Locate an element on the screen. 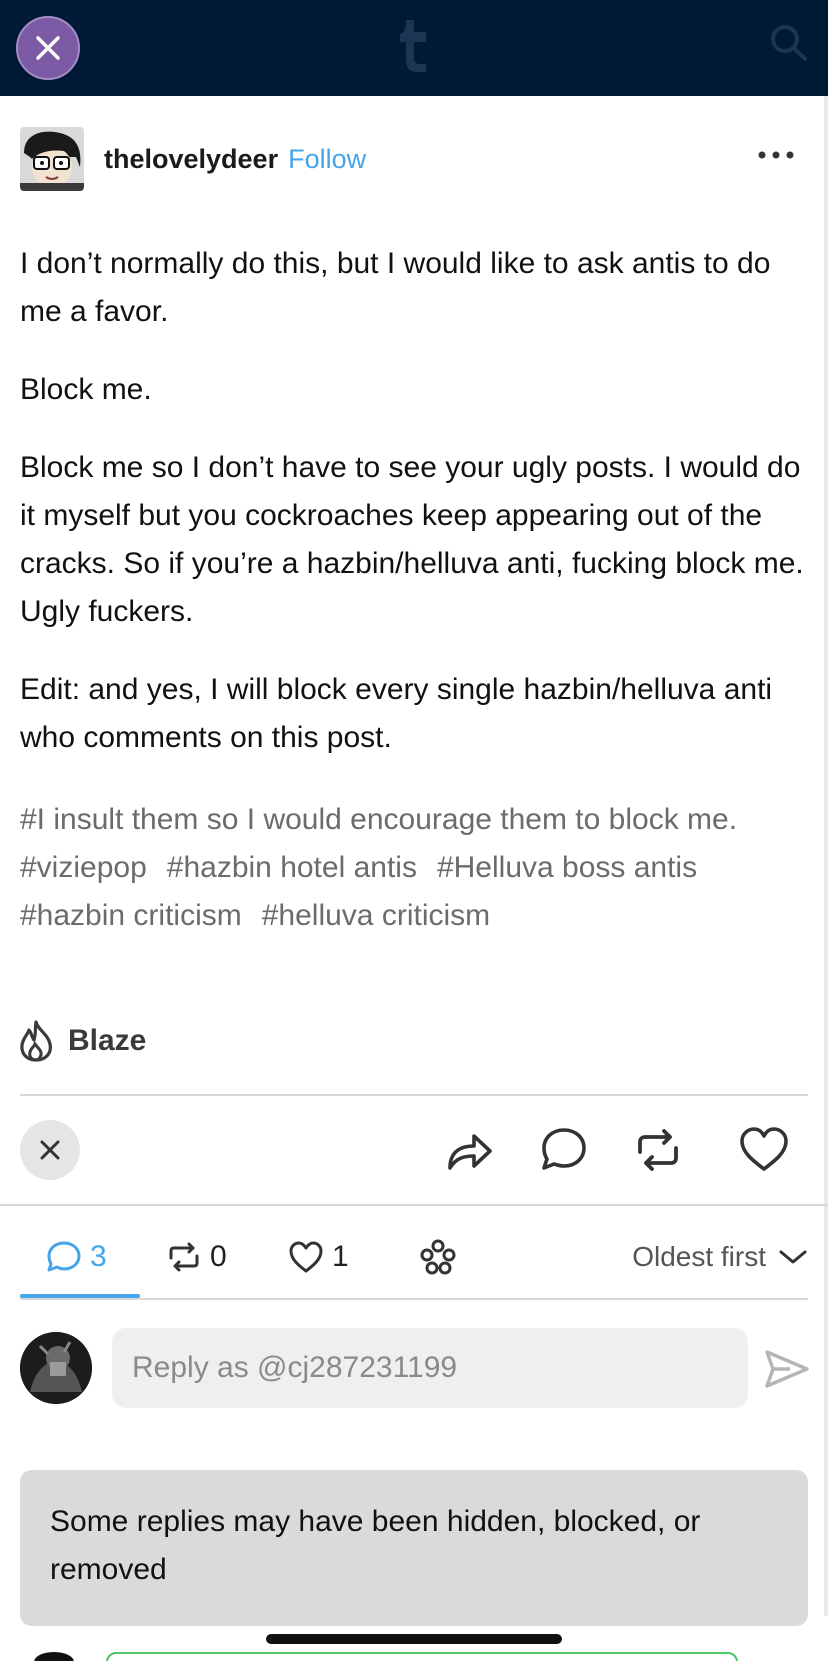 The width and height of the screenshot is (828, 1661). tab-likes: 1 is located at coordinates (318, 1257).